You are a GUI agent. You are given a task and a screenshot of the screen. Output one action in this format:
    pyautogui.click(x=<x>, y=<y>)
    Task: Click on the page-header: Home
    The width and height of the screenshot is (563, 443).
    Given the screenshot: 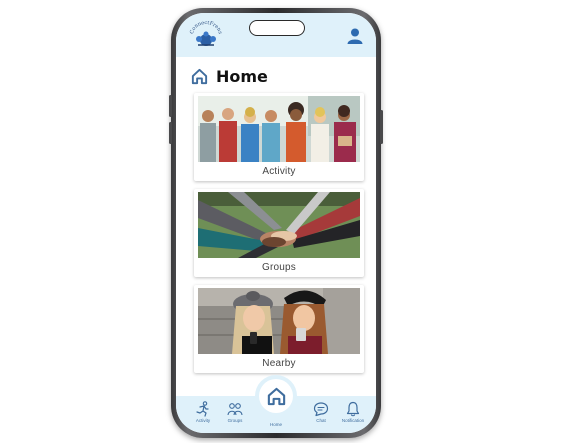 What is the action you would take?
    pyautogui.click(x=229, y=76)
    